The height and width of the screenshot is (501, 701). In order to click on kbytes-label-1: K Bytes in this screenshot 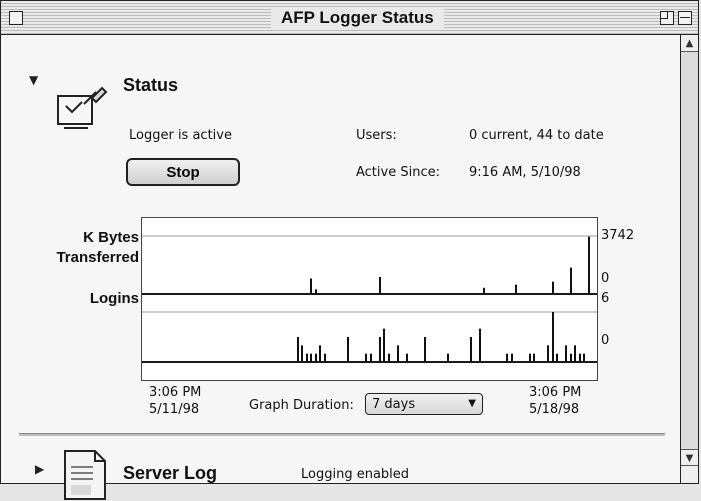, I will do `click(111, 237)`.